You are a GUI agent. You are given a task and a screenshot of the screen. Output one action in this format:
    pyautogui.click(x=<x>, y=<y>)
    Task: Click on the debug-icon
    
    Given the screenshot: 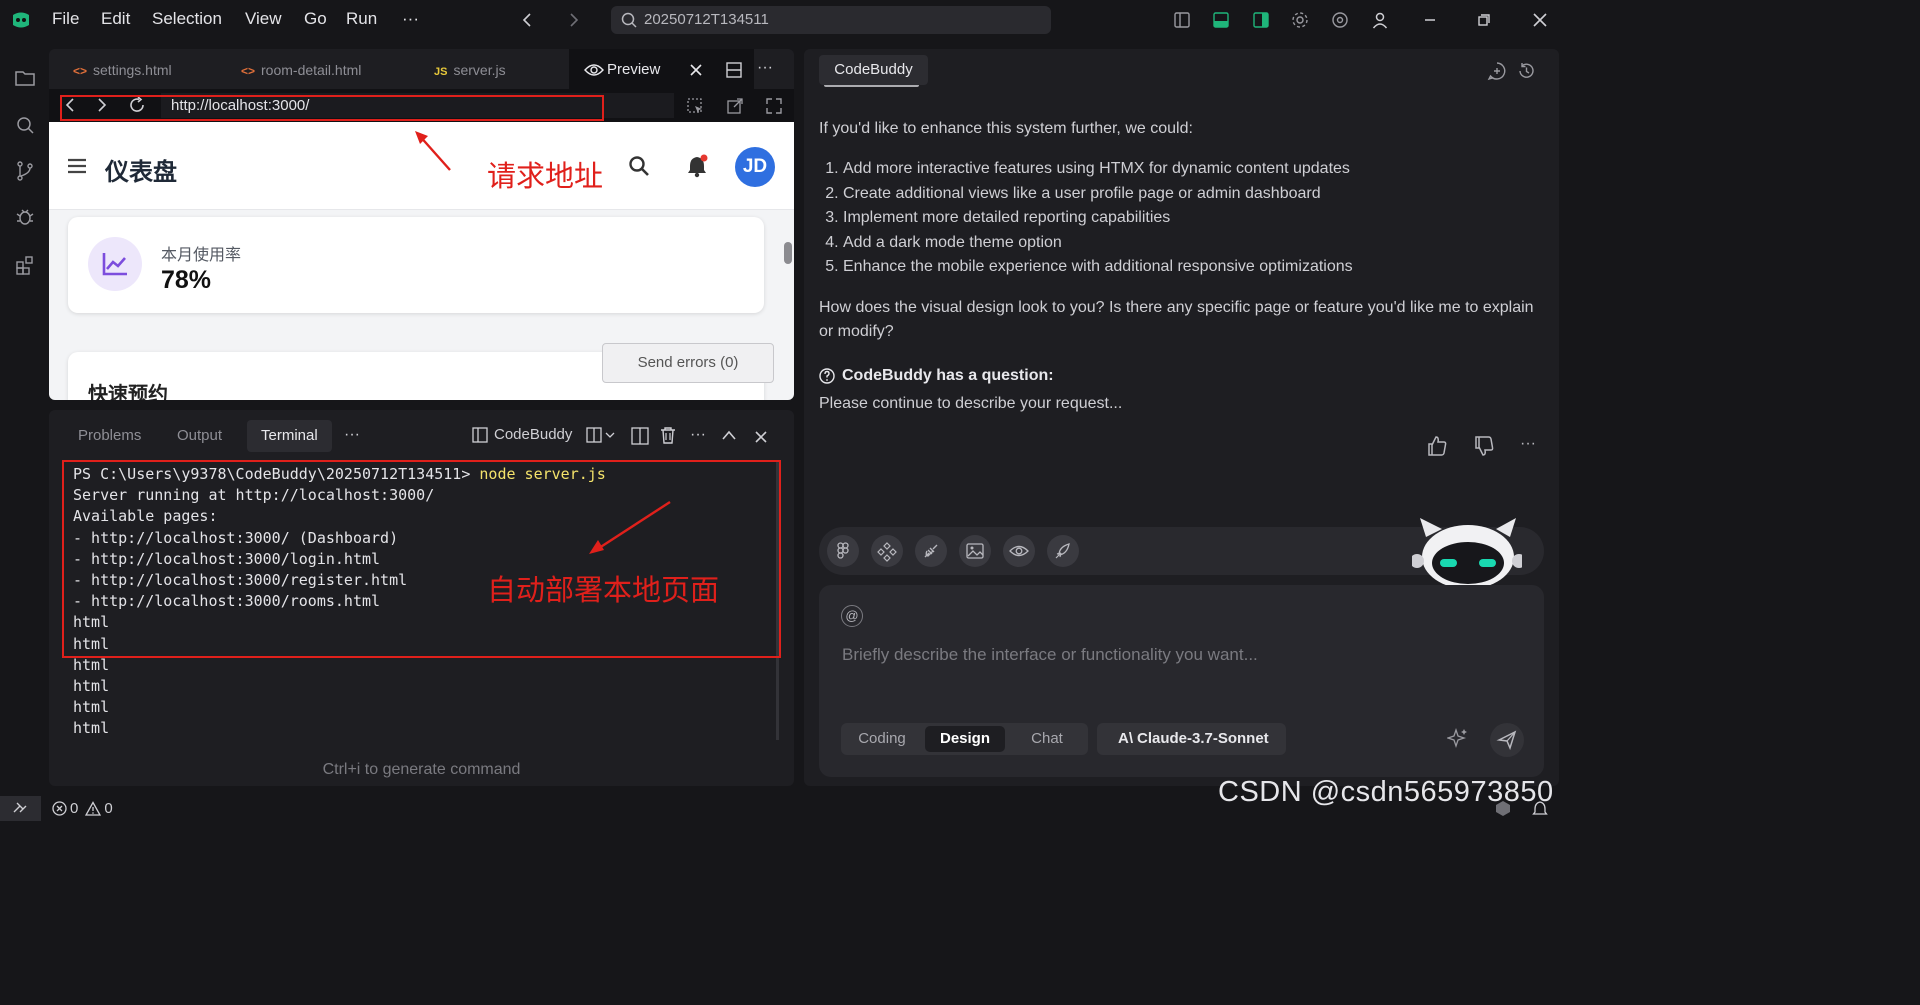 What is the action you would take?
    pyautogui.click(x=25, y=217)
    